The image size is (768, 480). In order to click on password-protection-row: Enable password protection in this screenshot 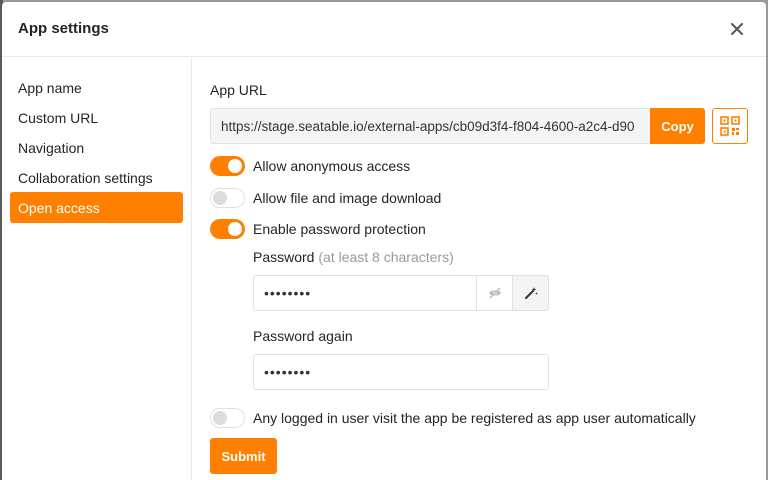, I will do `click(318, 229)`.